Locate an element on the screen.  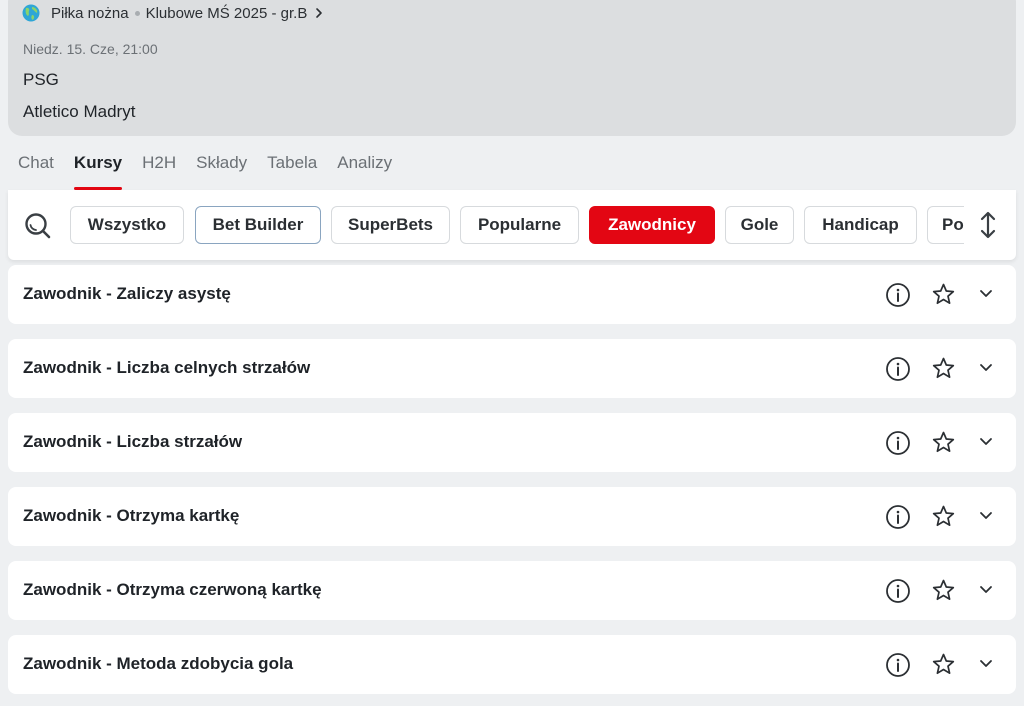
breadcrumb-sport: Piłka nożna is located at coordinates (90, 13).